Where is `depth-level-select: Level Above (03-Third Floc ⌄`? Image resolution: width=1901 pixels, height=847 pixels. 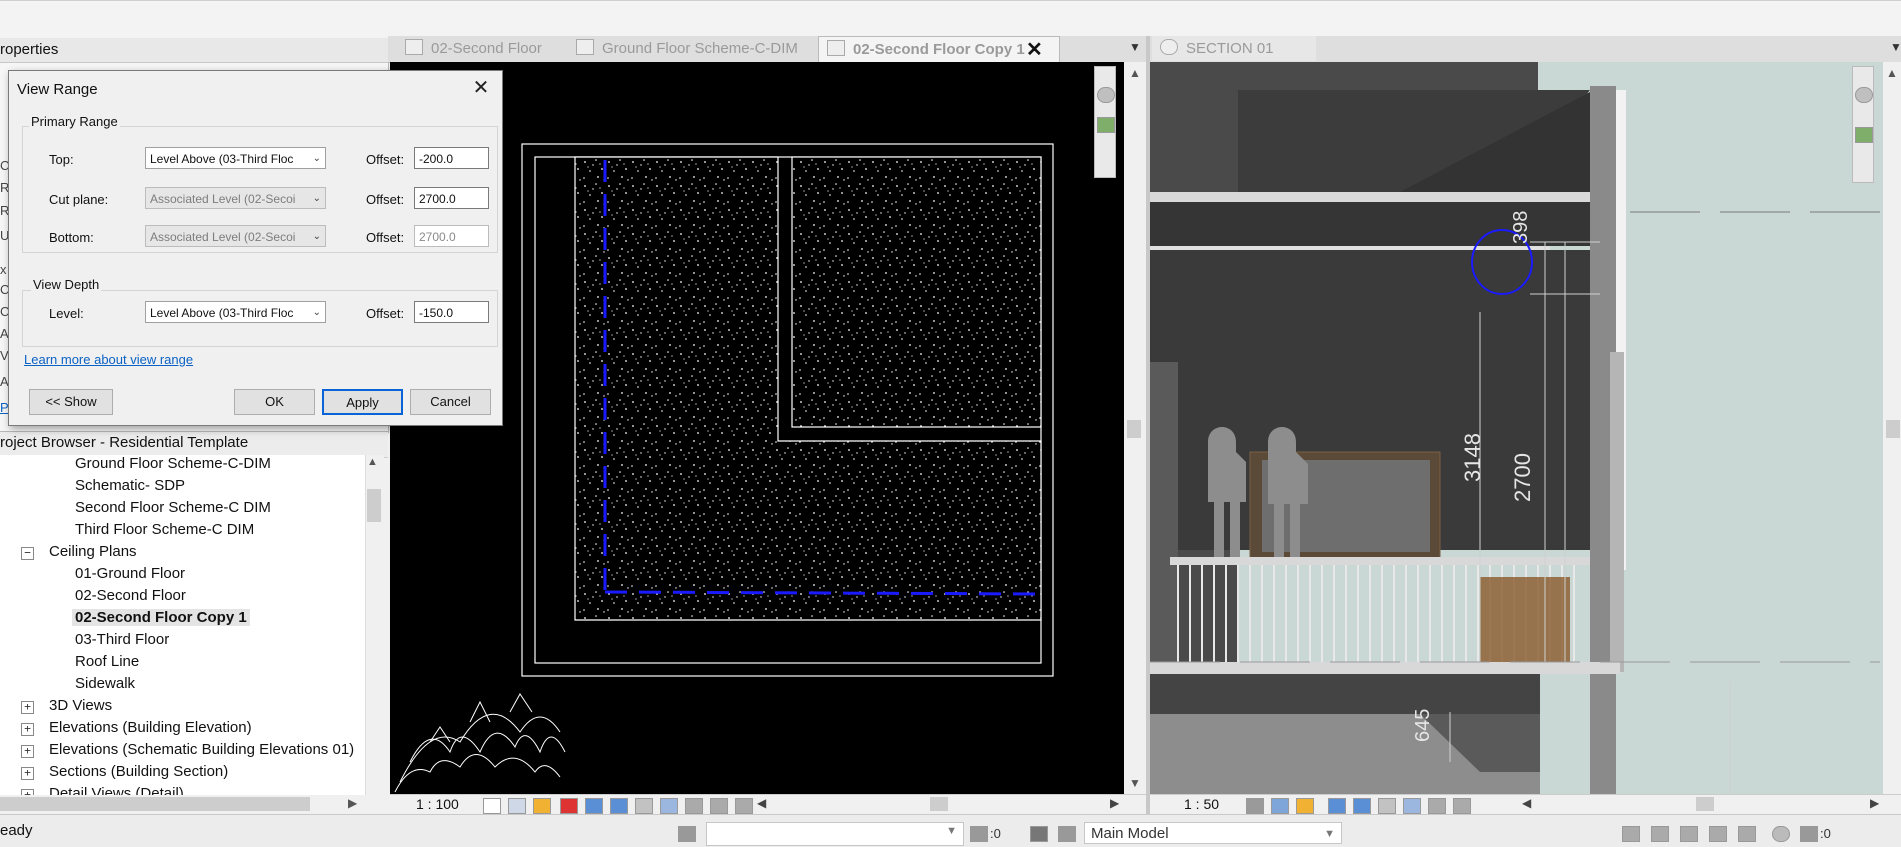 depth-level-select: Level Above (03-Third Floc ⌄ is located at coordinates (235, 312).